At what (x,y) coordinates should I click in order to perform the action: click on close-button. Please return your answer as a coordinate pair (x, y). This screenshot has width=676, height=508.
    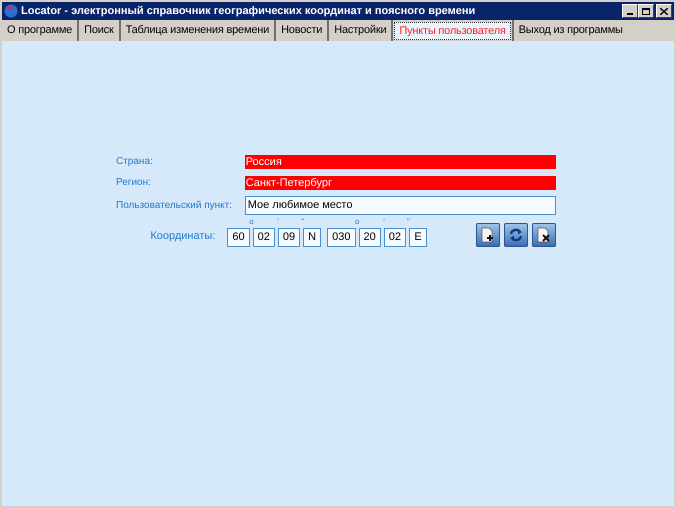
    Looking at the image, I should click on (664, 11).